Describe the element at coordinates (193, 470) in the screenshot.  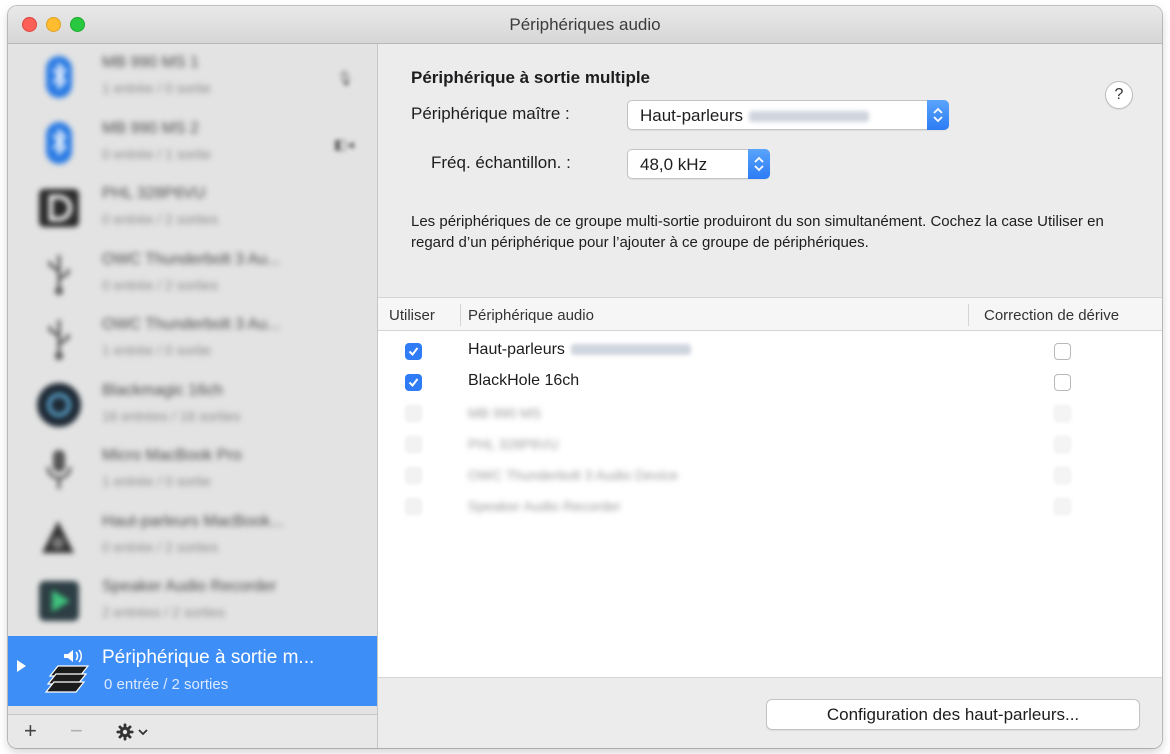
I see `device-item: Micro MacBook Pro 1 entrée / 0 sortie` at that location.